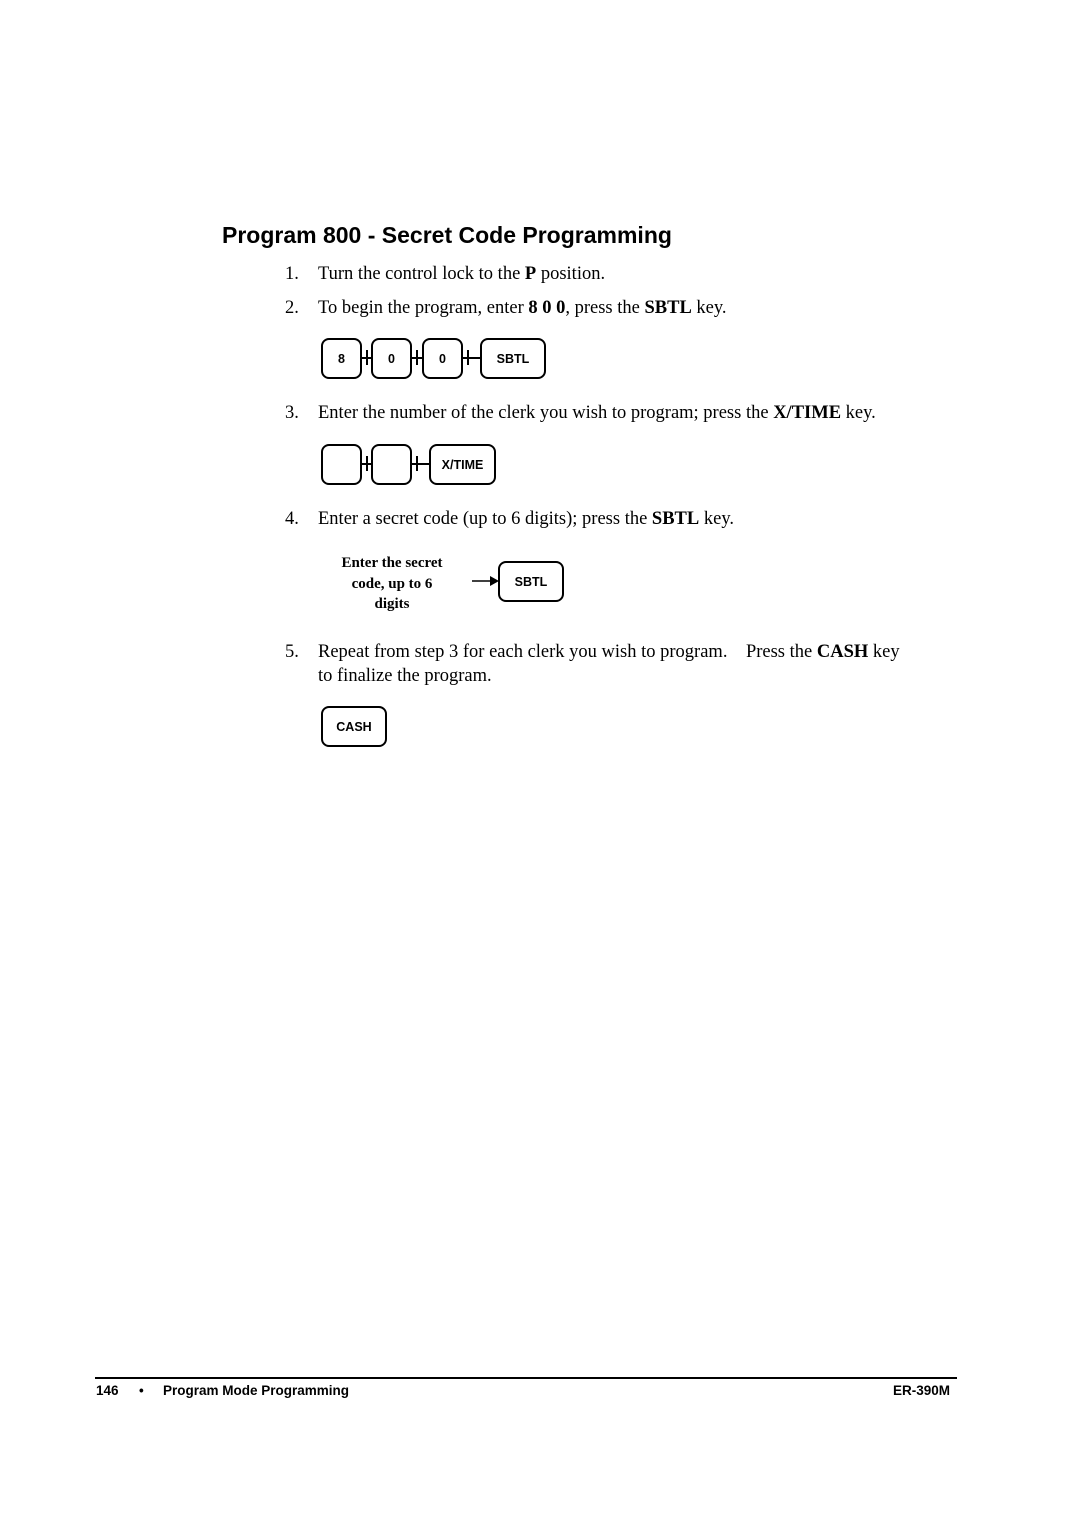 The height and width of the screenshot is (1528, 1080). What do you see at coordinates (462, 274) in the screenshot?
I see `step-text: Turn the control lock to the P position.` at bounding box center [462, 274].